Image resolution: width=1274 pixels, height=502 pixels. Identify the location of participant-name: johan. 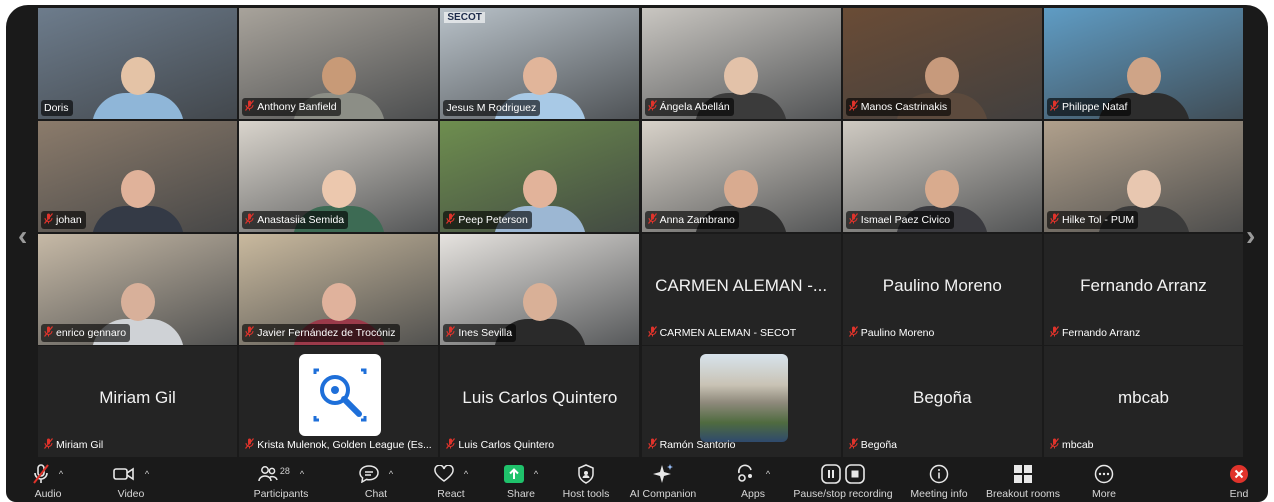
(69, 219).